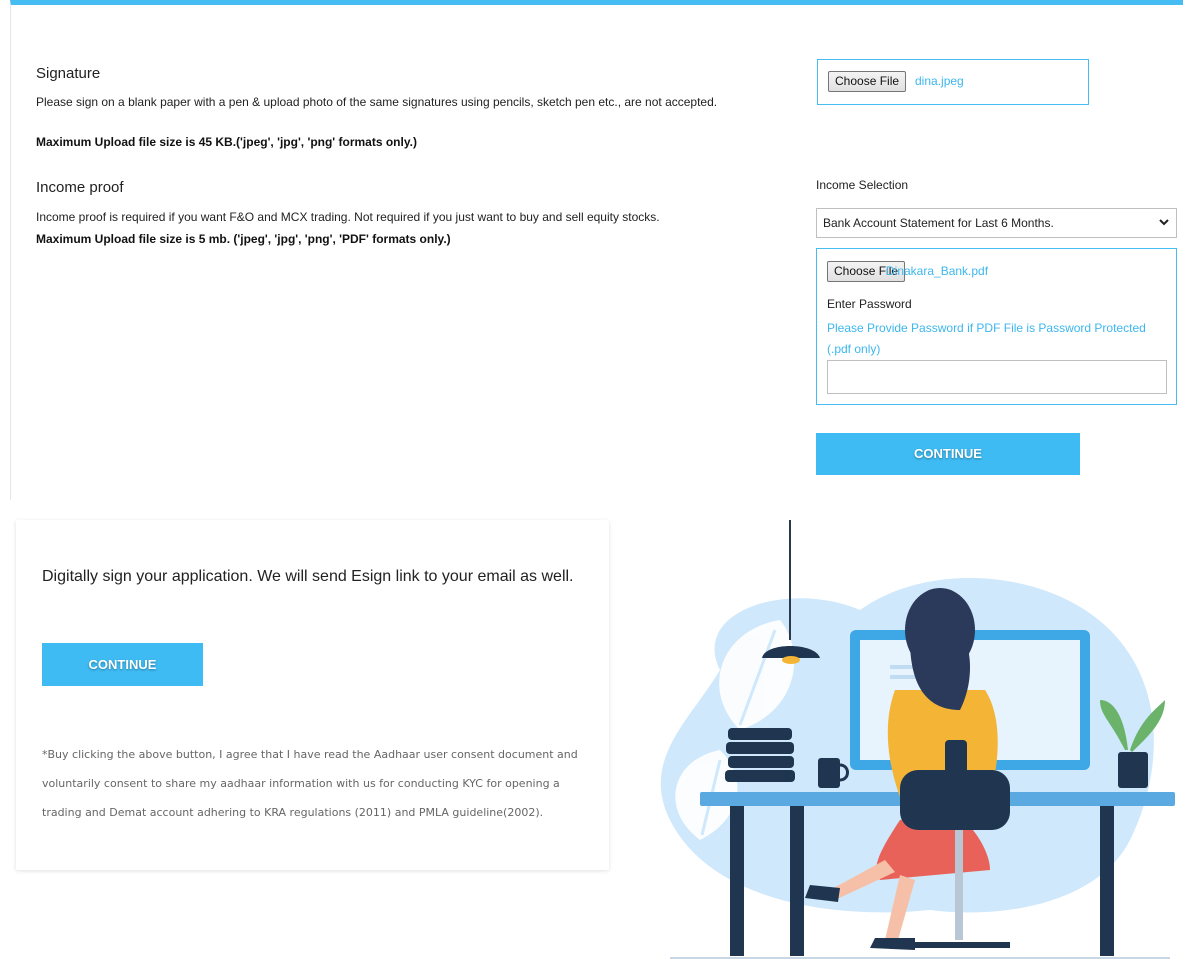 The image size is (1183, 968). What do you see at coordinates (80, 187) in the screenshot?
I see `income-proof-title: Income proof` at bounding box center [80, 187].